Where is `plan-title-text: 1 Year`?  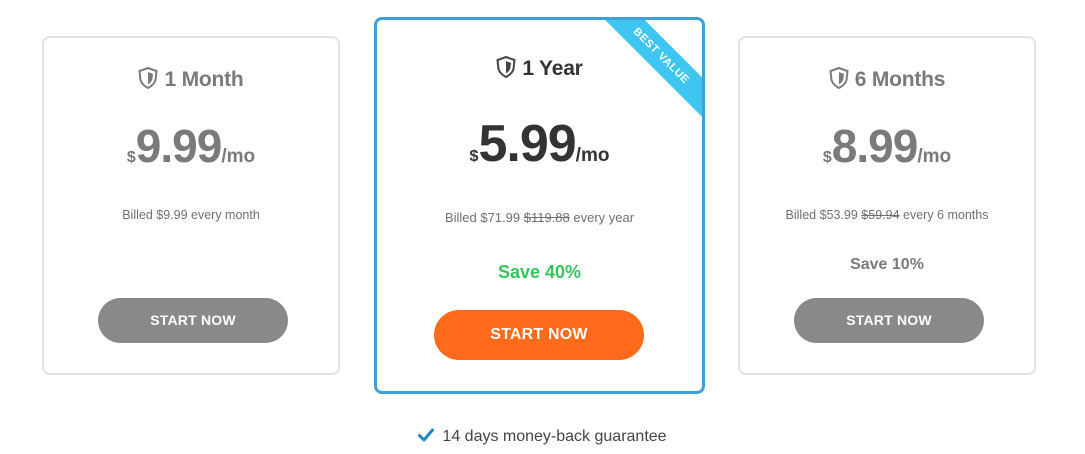
plan-title-text: 1 Year is located at coordinates (552, 68).